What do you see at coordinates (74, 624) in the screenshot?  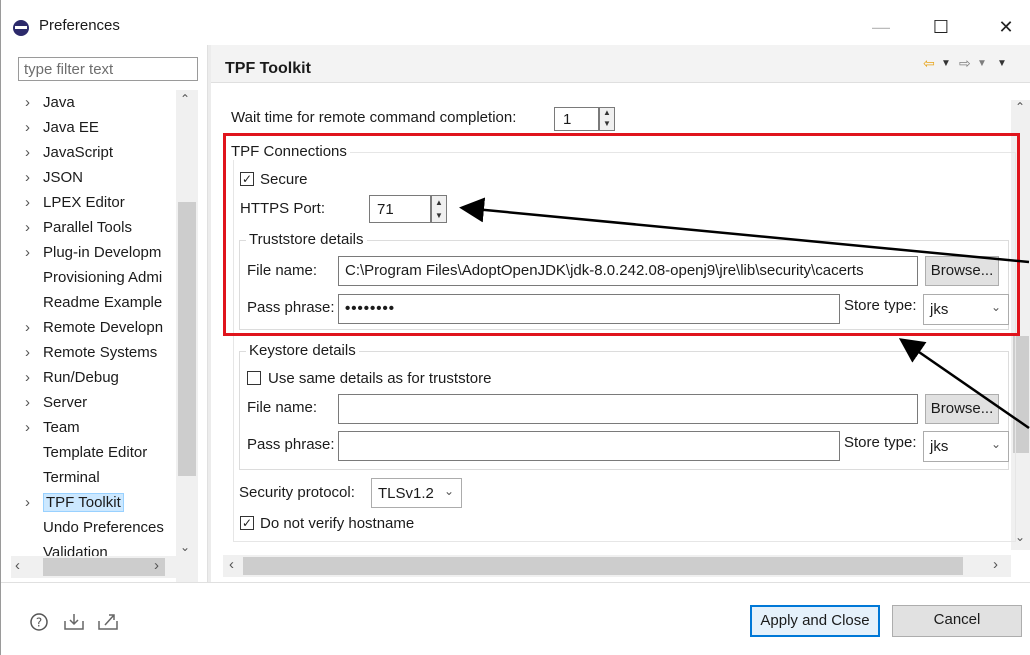 I see `import-icon` at bounding box center [74, 624].